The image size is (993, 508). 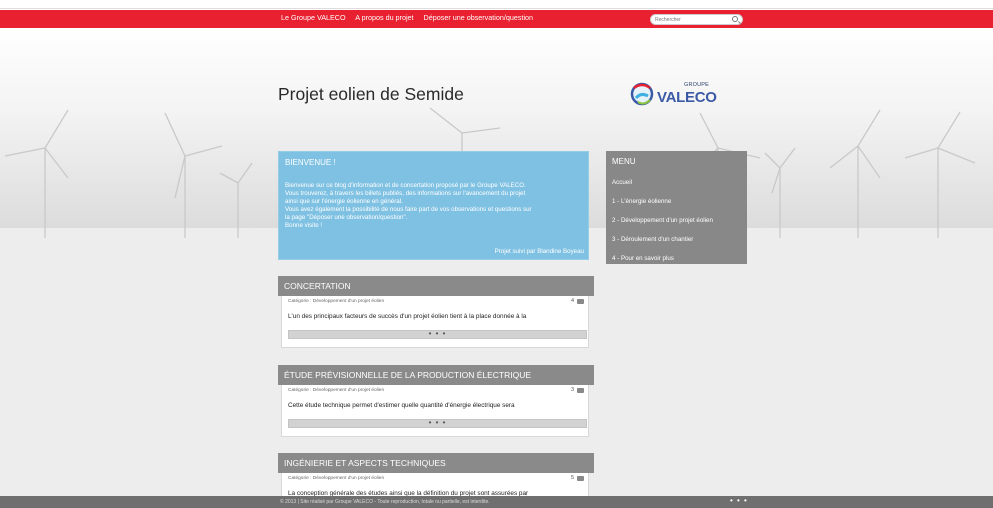 I want to click on menu-item-en-savoir-plus: 4 - Pour en savoir plus, so click(x=662, y=264).